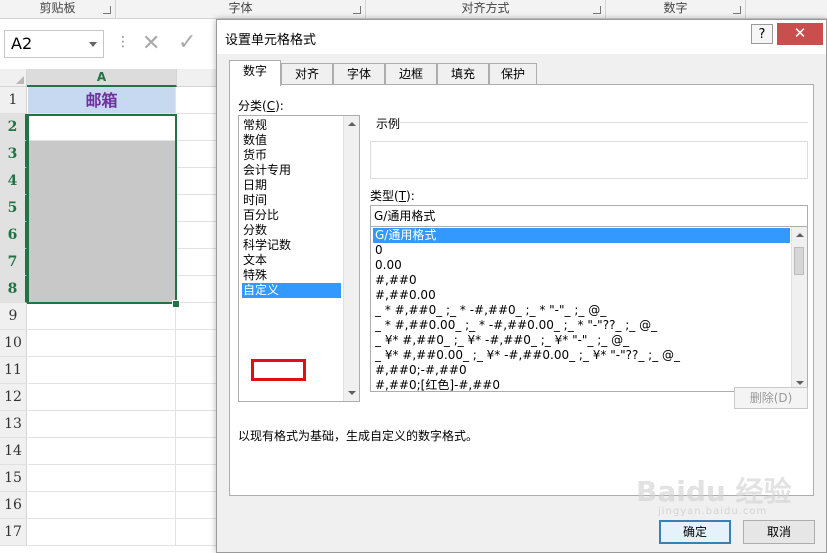 Image resolution: width=827 pixels, height=553 pixels. I want to click on column-header-a: A, so click(102, 78).